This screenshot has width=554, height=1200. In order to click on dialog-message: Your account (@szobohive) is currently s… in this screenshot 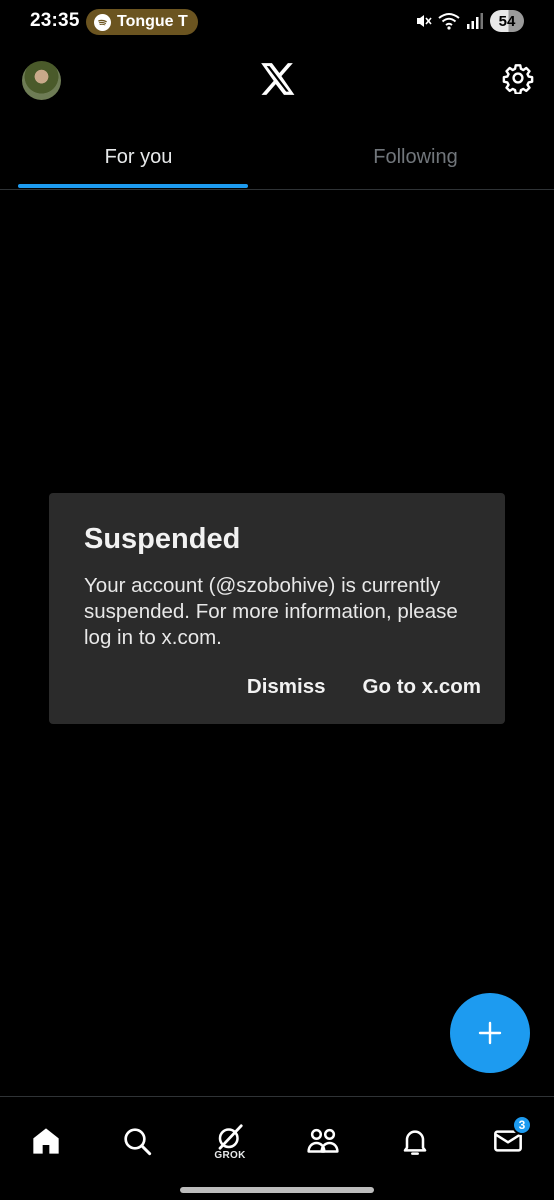, I will do `click(271, 611)`.